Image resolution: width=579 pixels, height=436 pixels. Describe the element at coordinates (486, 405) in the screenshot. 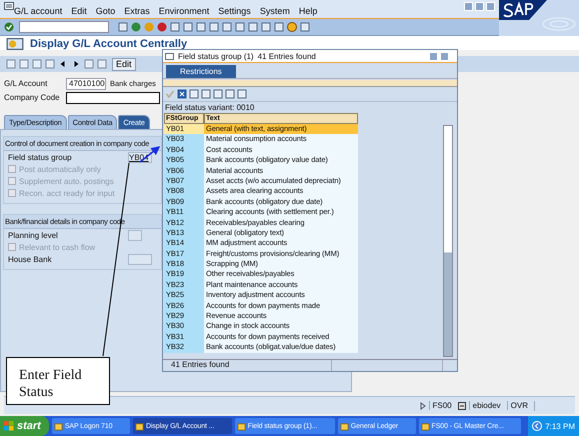

I see `server-name: ebiodev` at that location.